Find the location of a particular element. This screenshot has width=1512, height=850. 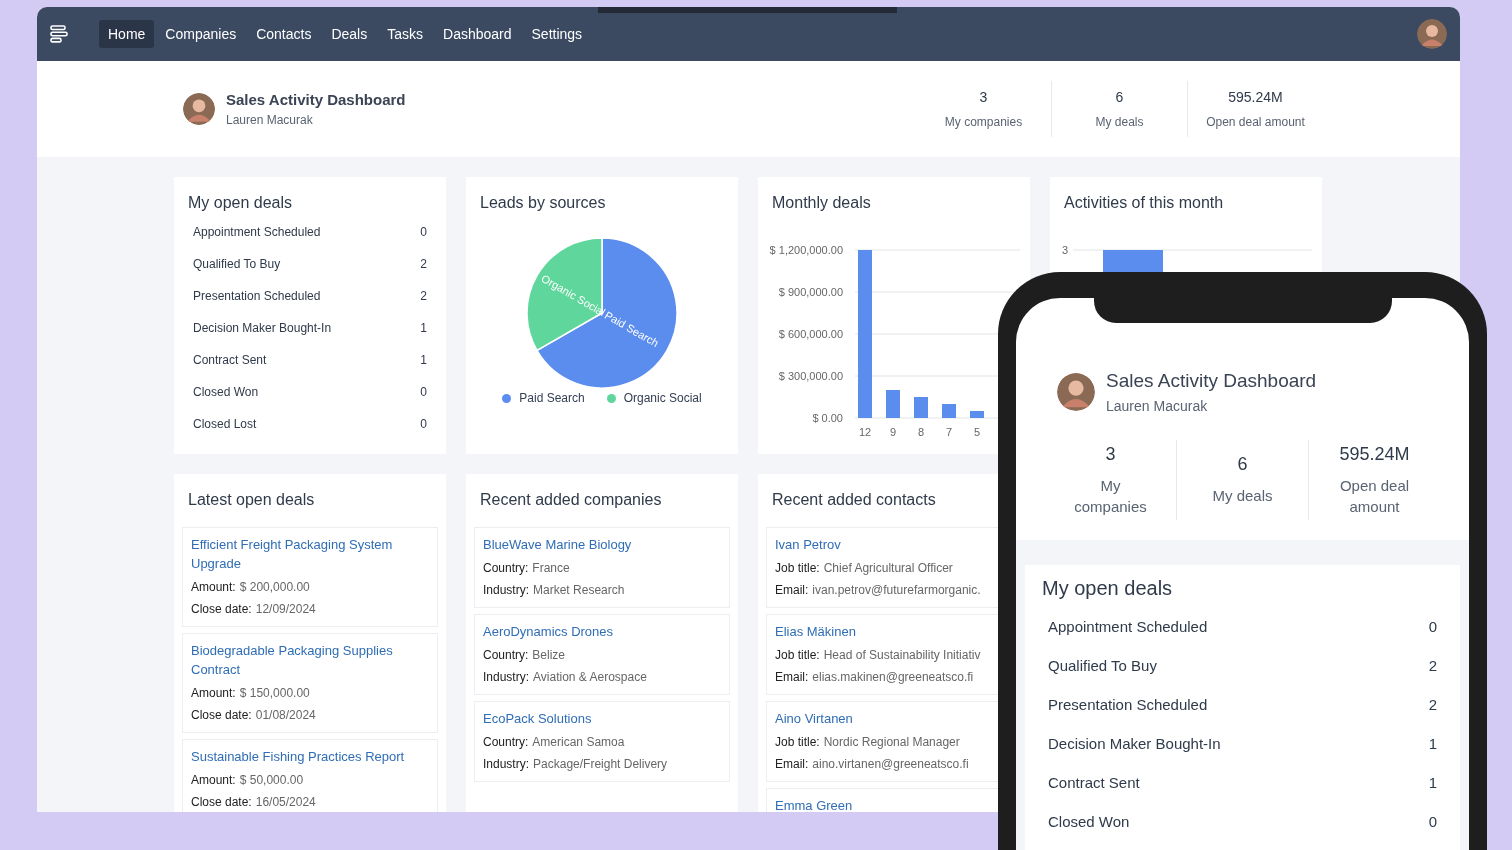

field-value: Package/Freight Delivery is located at coordinates (600, 764).